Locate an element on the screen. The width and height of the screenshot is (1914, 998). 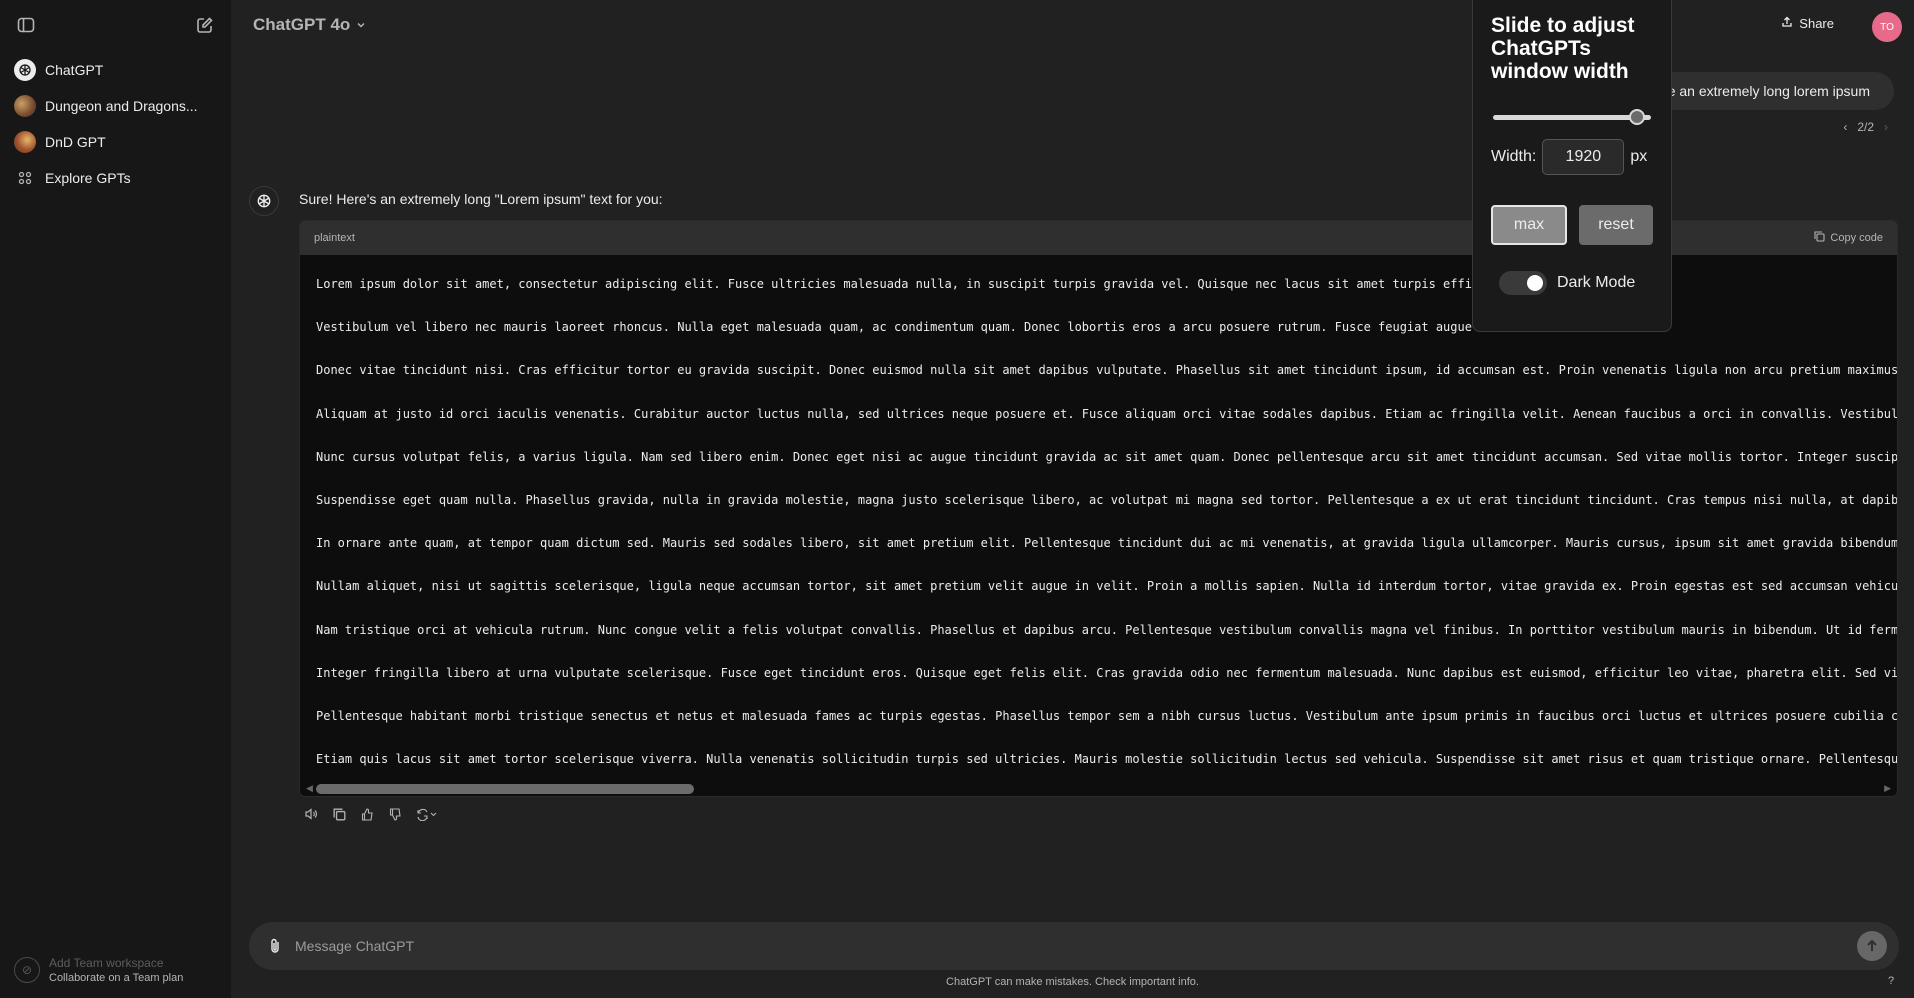
chevron-down-icon is located at coordinates (361, 25).